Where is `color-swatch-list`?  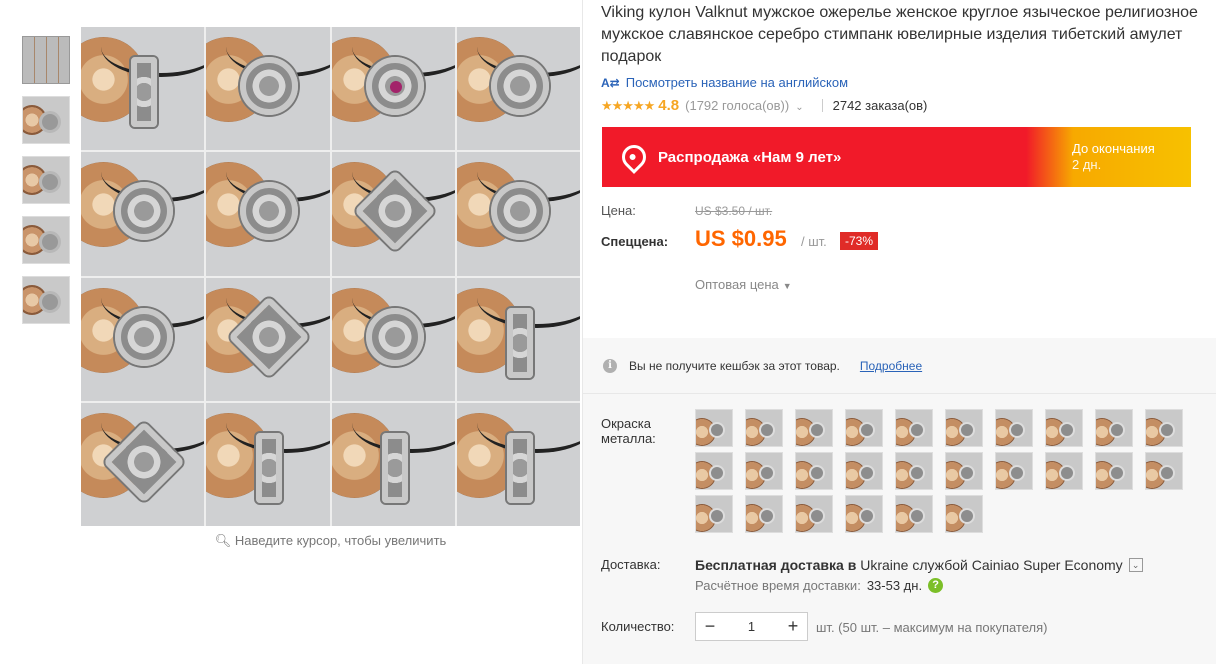
color-swatch-list is located at coordinates (945, 471).